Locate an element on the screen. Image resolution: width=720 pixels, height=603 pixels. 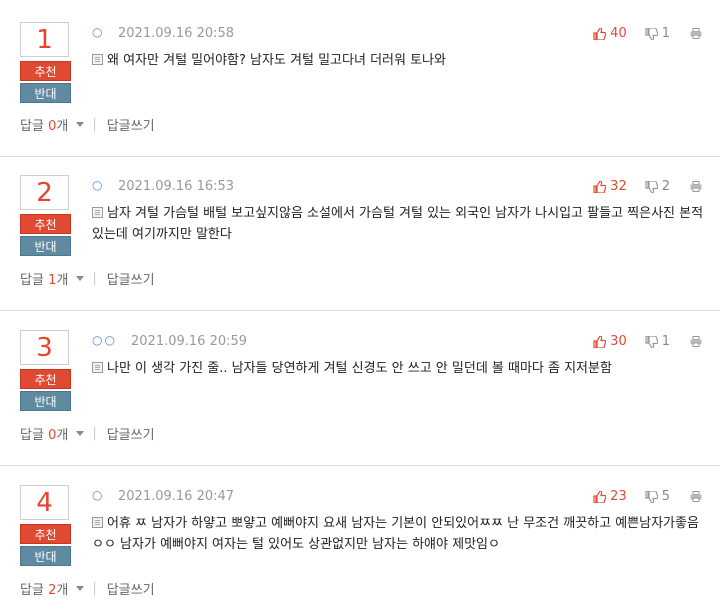
like-button: 40 is located at coordinates (610, 33).